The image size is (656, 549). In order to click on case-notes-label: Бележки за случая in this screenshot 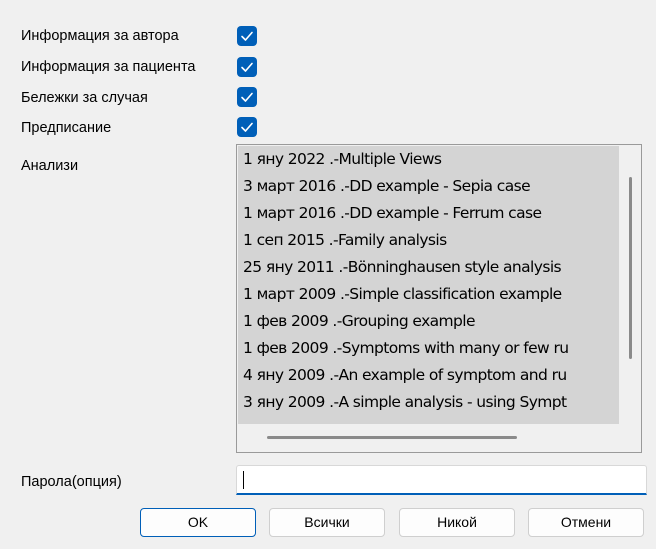, I will do `click(84, 98)`.